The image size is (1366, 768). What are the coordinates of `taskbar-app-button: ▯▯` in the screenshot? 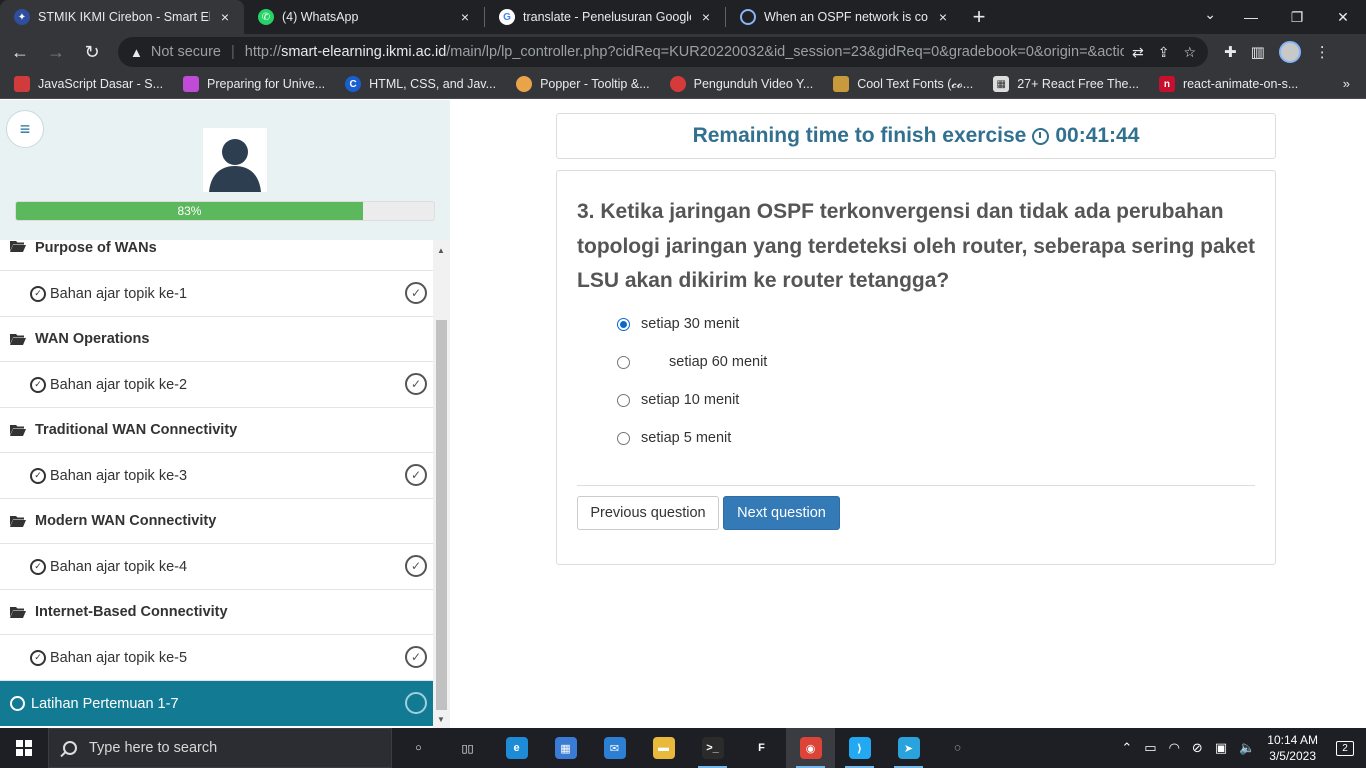 It's located at (467, 748).